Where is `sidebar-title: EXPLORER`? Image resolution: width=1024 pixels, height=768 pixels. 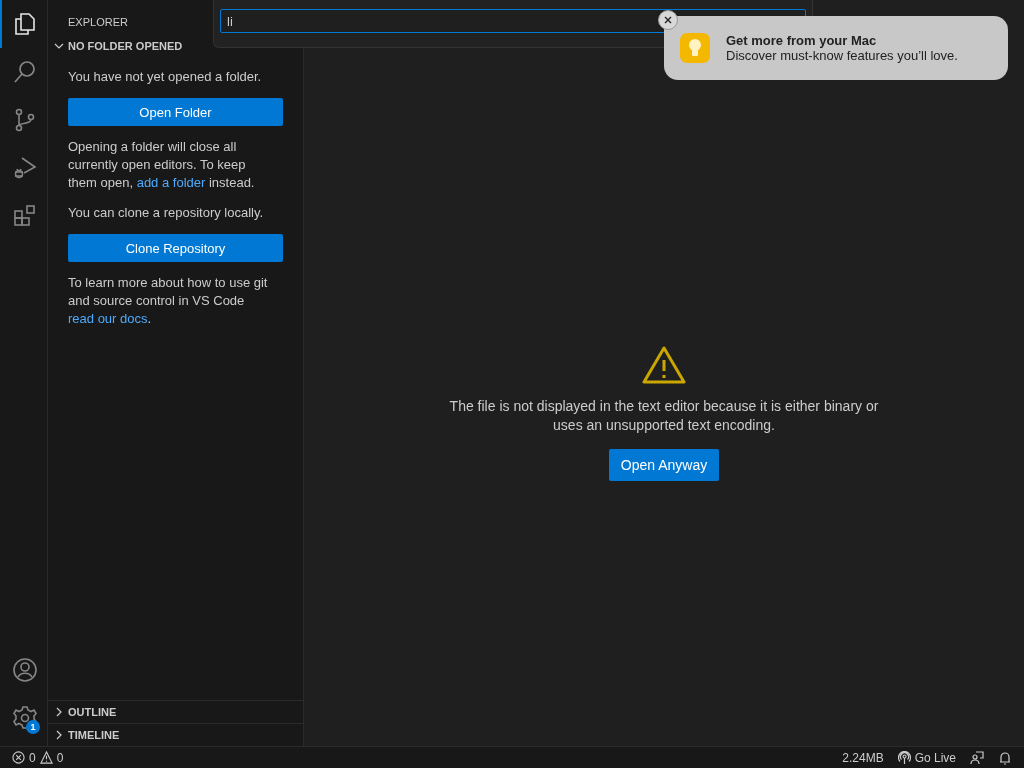
sidebar-title: EXPLORER is located at coordinates (98, 22).